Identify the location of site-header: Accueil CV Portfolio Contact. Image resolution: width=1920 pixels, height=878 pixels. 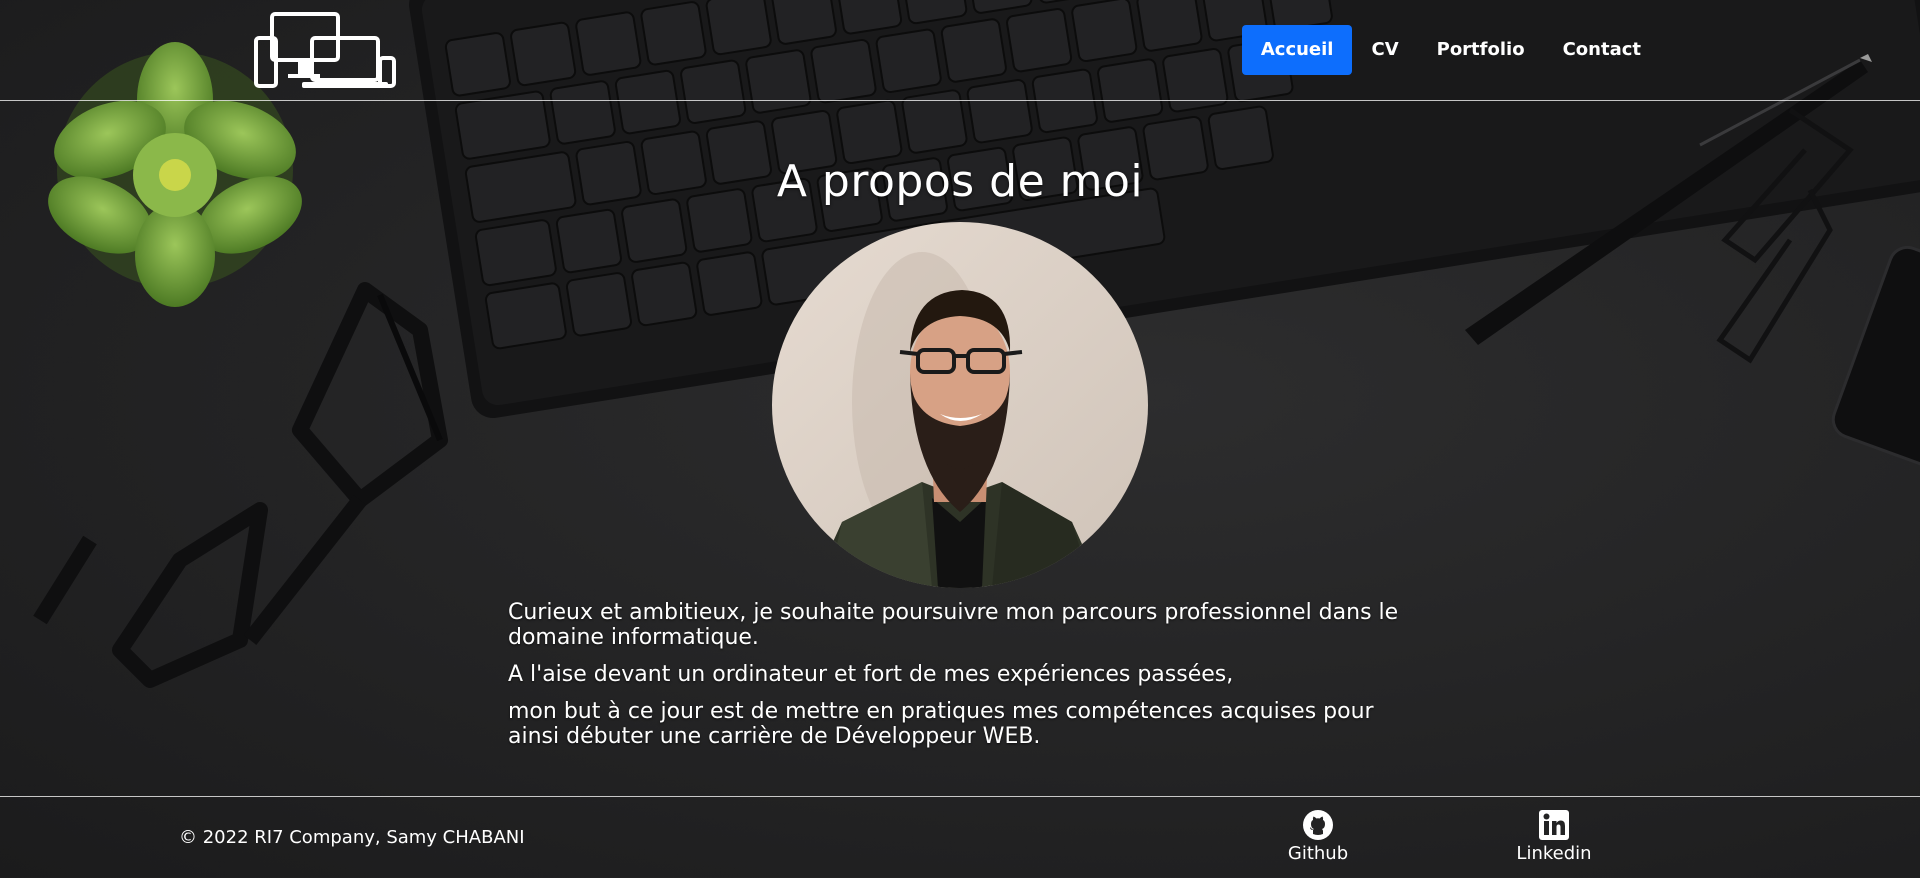
(960, 50).